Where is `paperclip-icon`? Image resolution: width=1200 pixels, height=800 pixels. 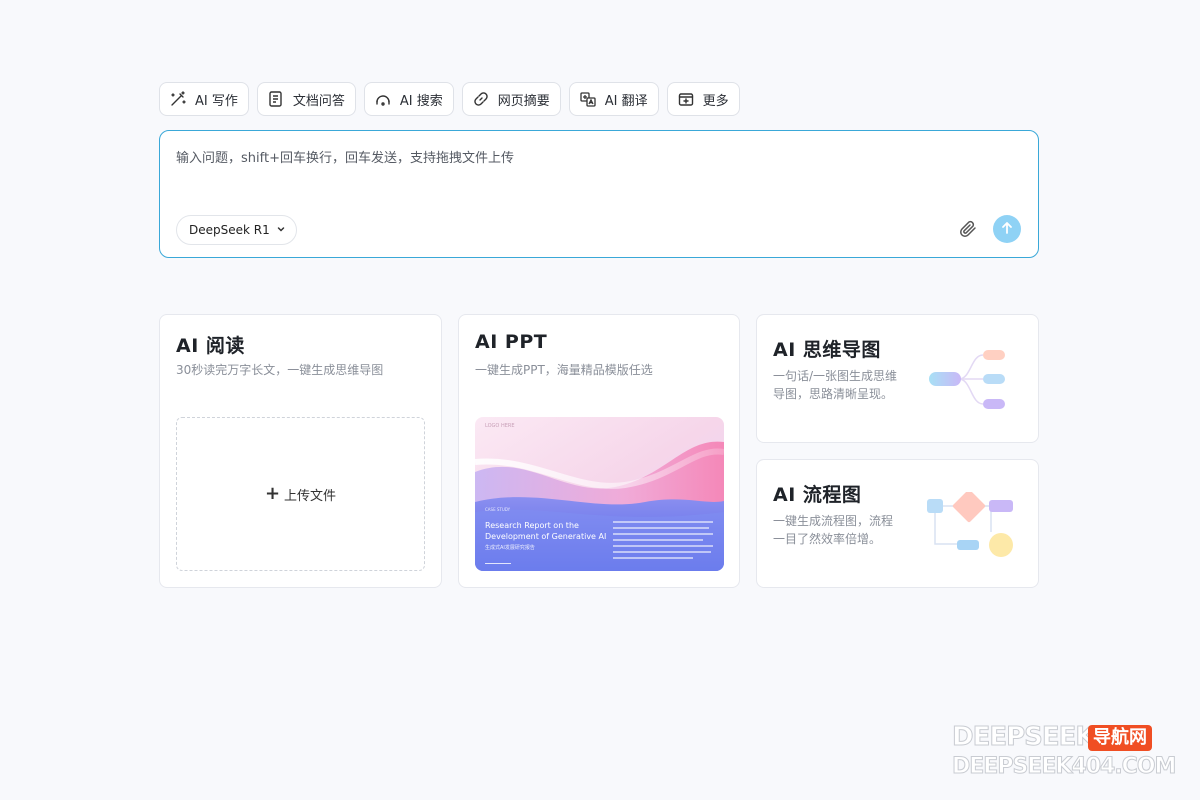
paperclip-icon is located at coordinates (968, 232).